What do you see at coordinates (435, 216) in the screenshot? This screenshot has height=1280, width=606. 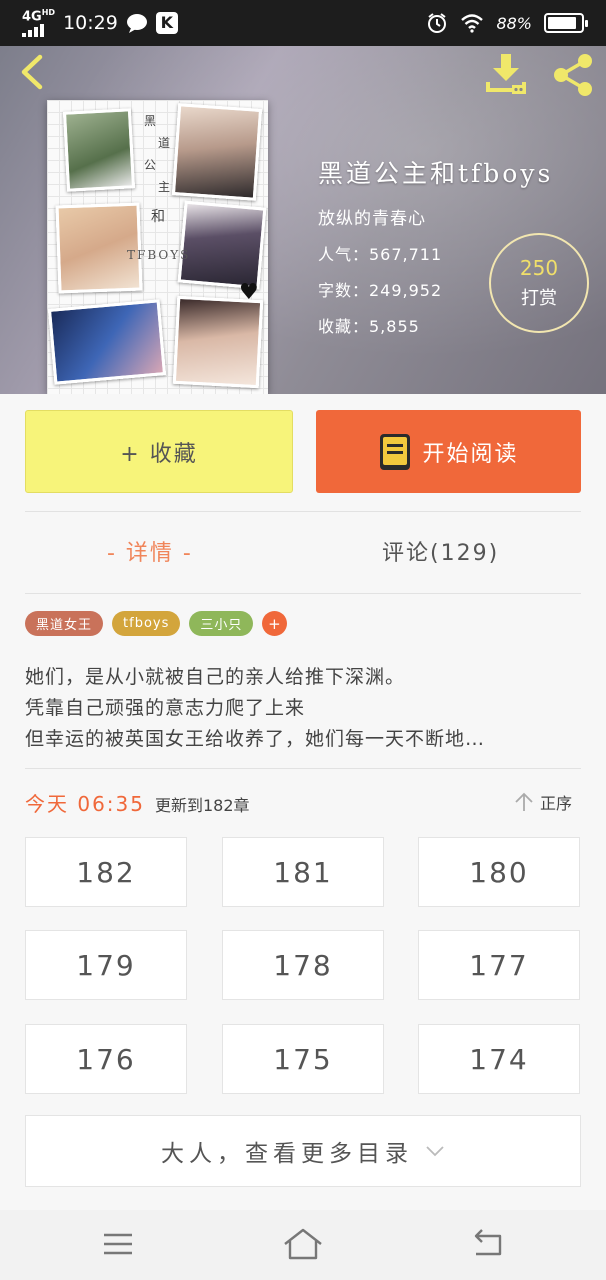 I see `book-author: 放纵的青春心` at bounding box center [435, 216].